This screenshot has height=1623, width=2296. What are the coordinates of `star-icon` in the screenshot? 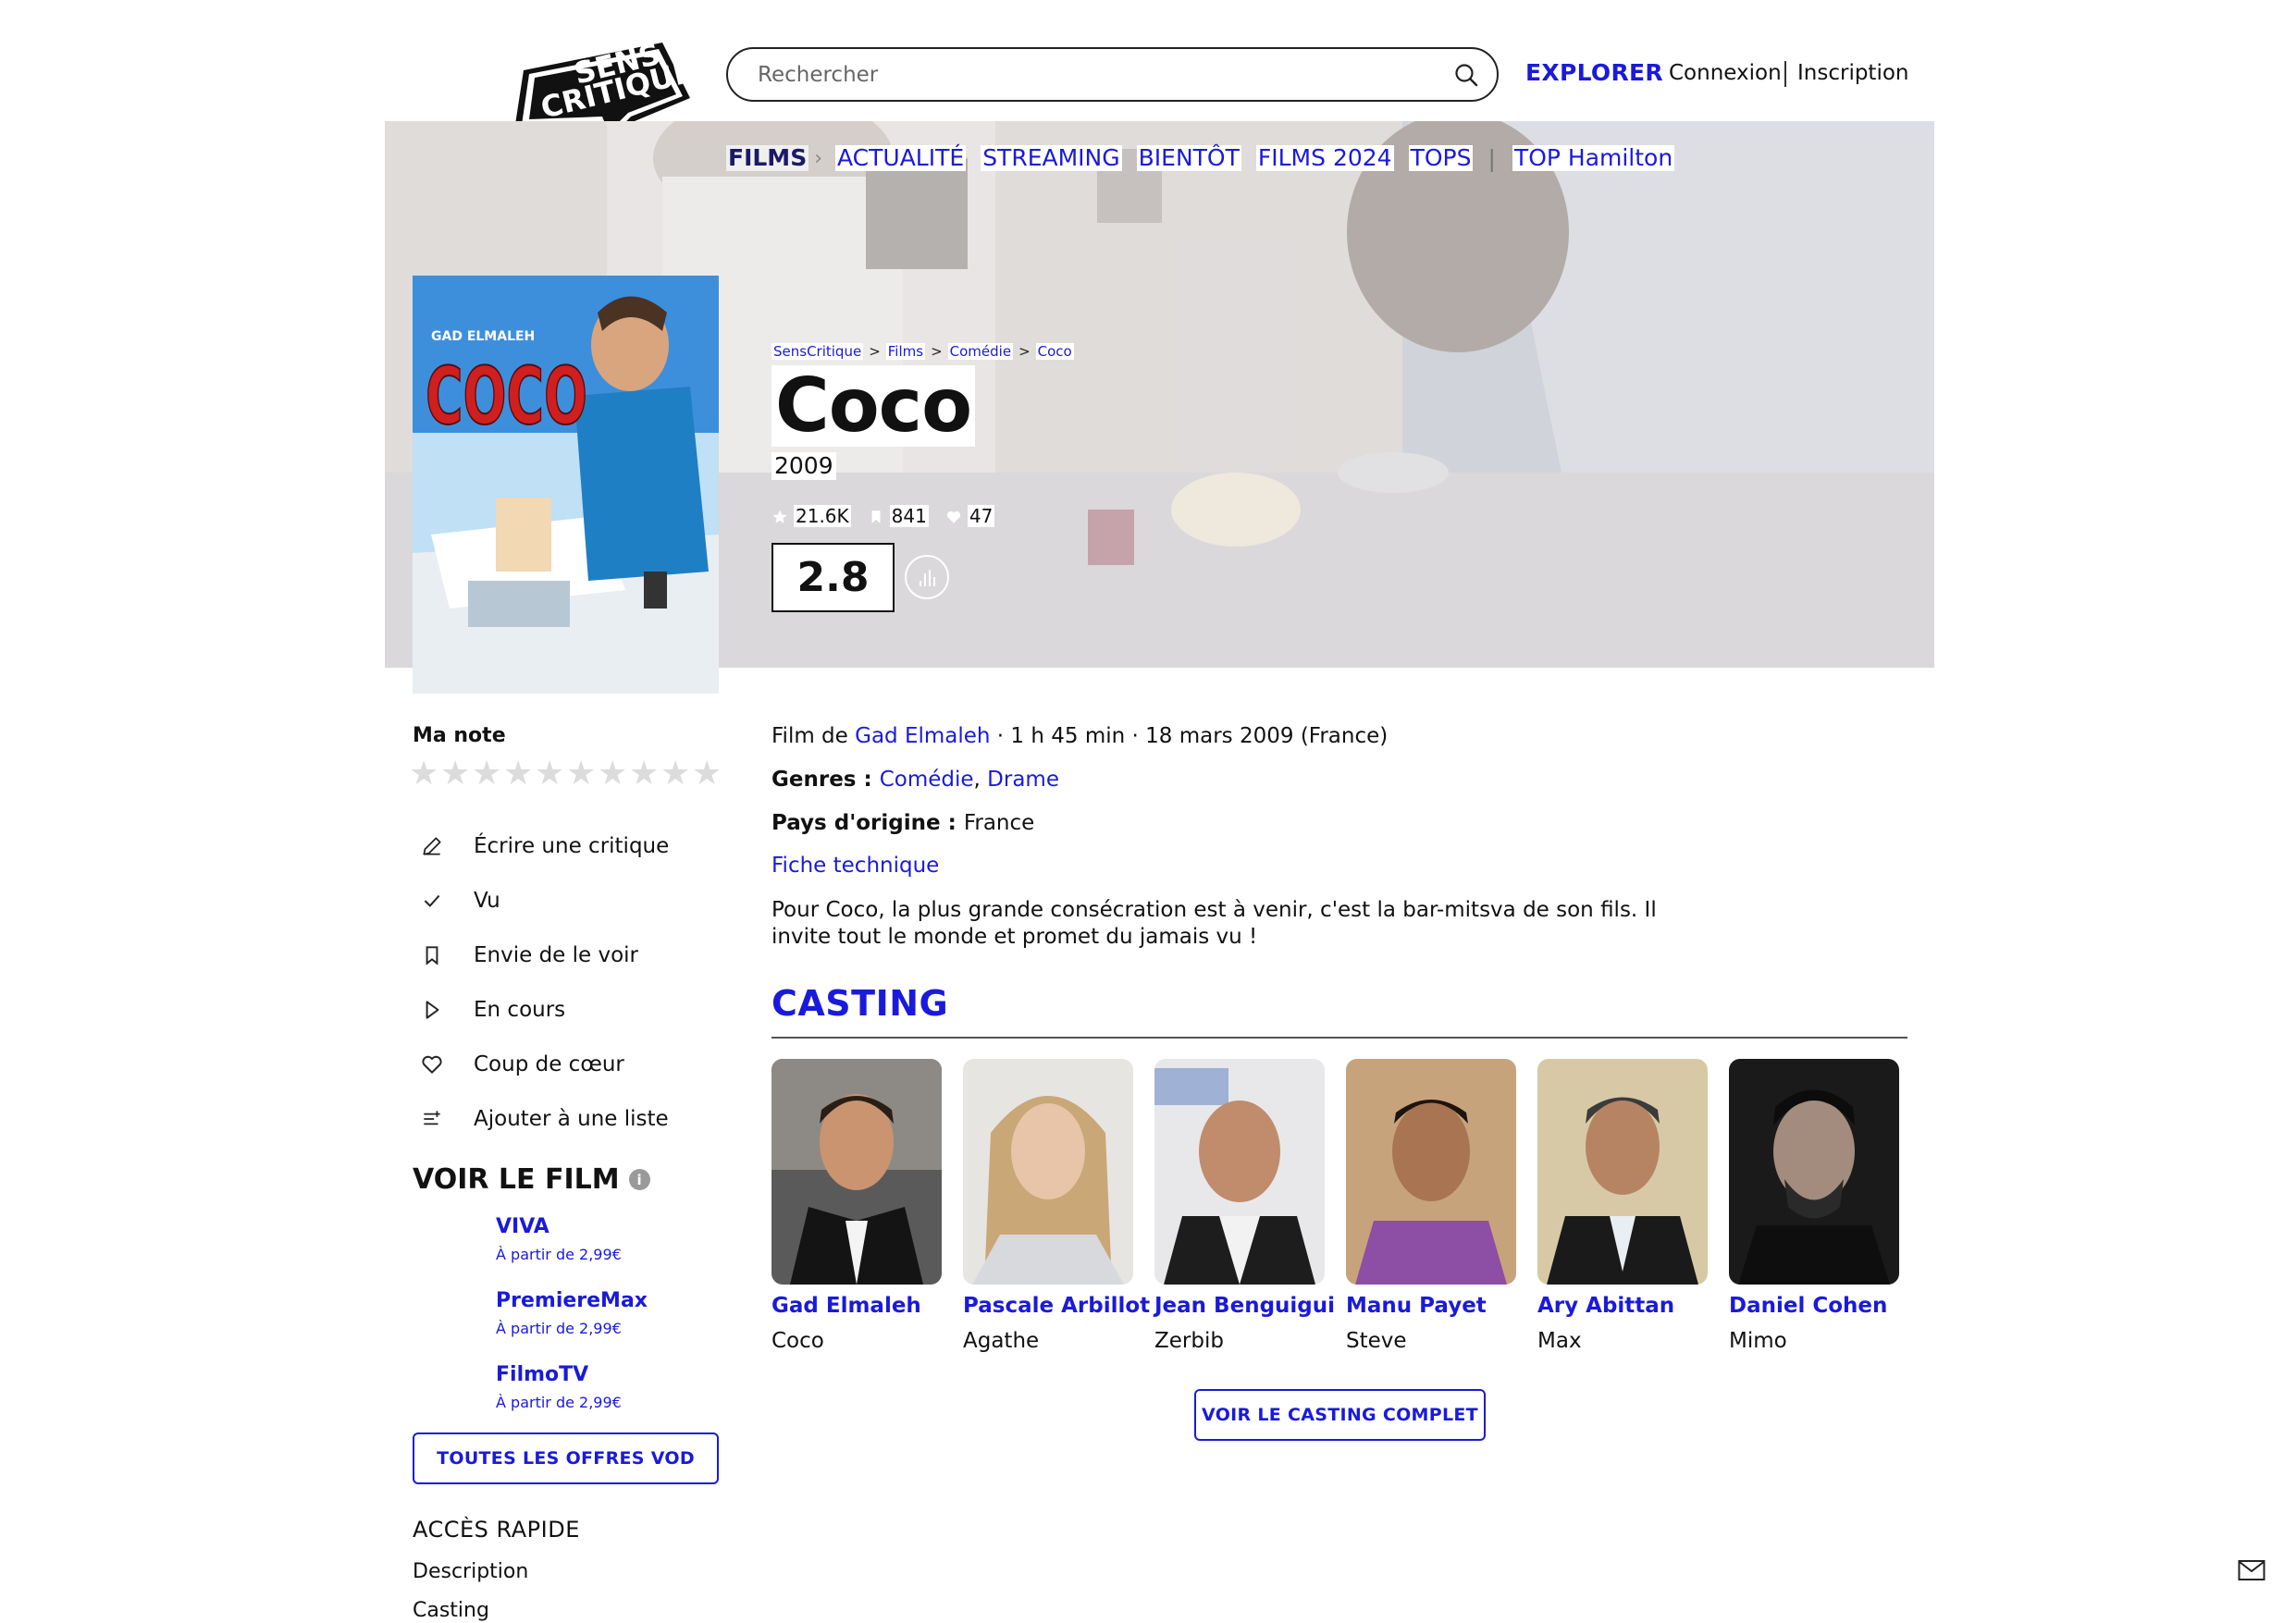 It's located at (780, 516).